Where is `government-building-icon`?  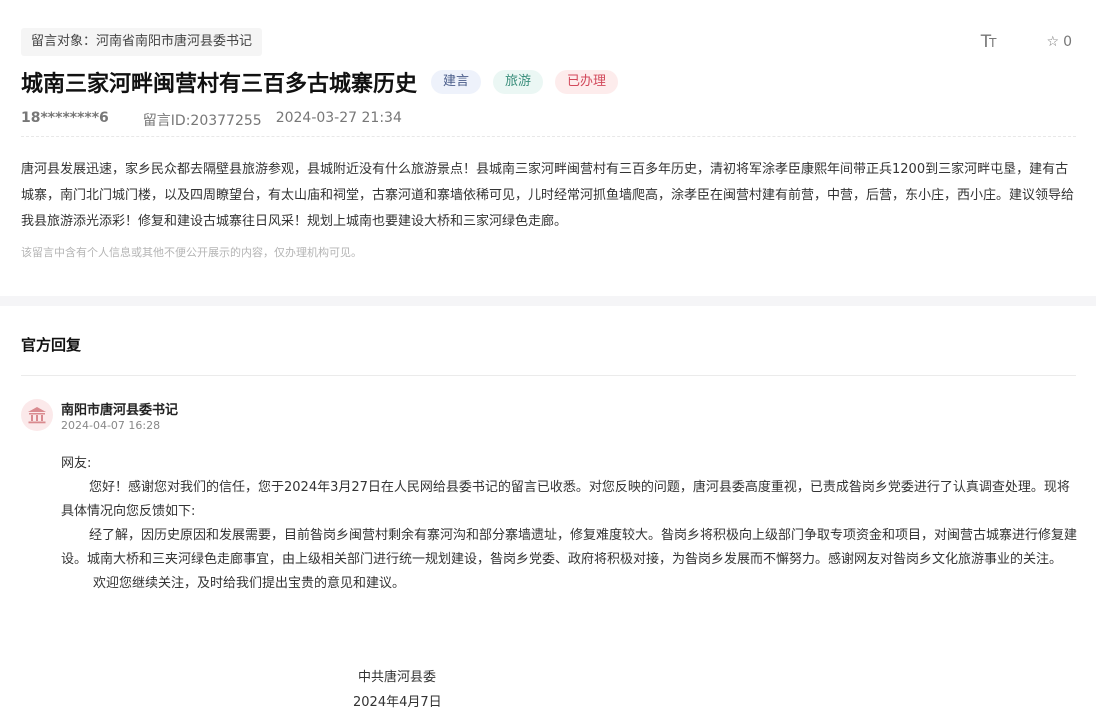
government-building-icon is located at coordinates (37, 415).